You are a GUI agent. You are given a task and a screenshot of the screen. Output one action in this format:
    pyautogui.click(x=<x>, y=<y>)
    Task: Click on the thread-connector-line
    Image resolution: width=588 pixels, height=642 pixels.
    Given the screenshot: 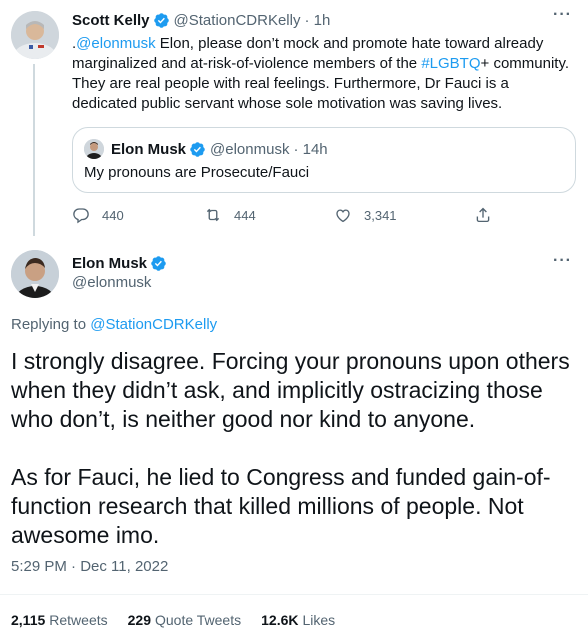 What is the action you would take?
    pyautogui.click(x=34, y=150)
    